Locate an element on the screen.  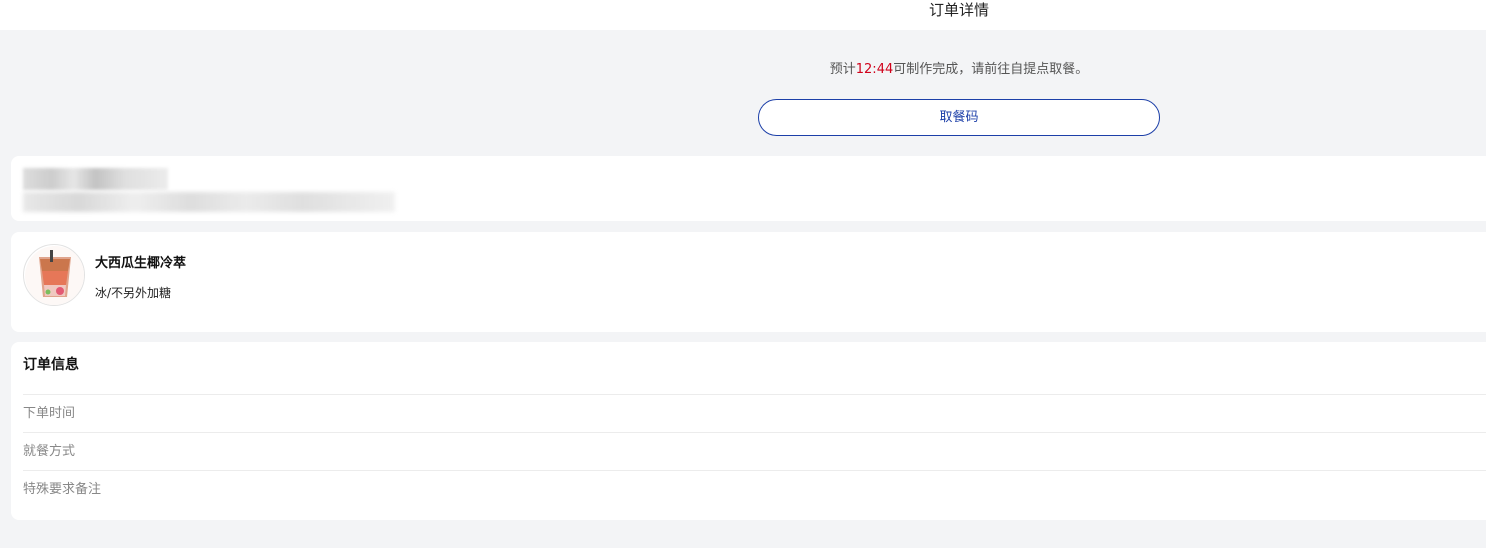
store-name-redacted is located at coordinates (95, 179).